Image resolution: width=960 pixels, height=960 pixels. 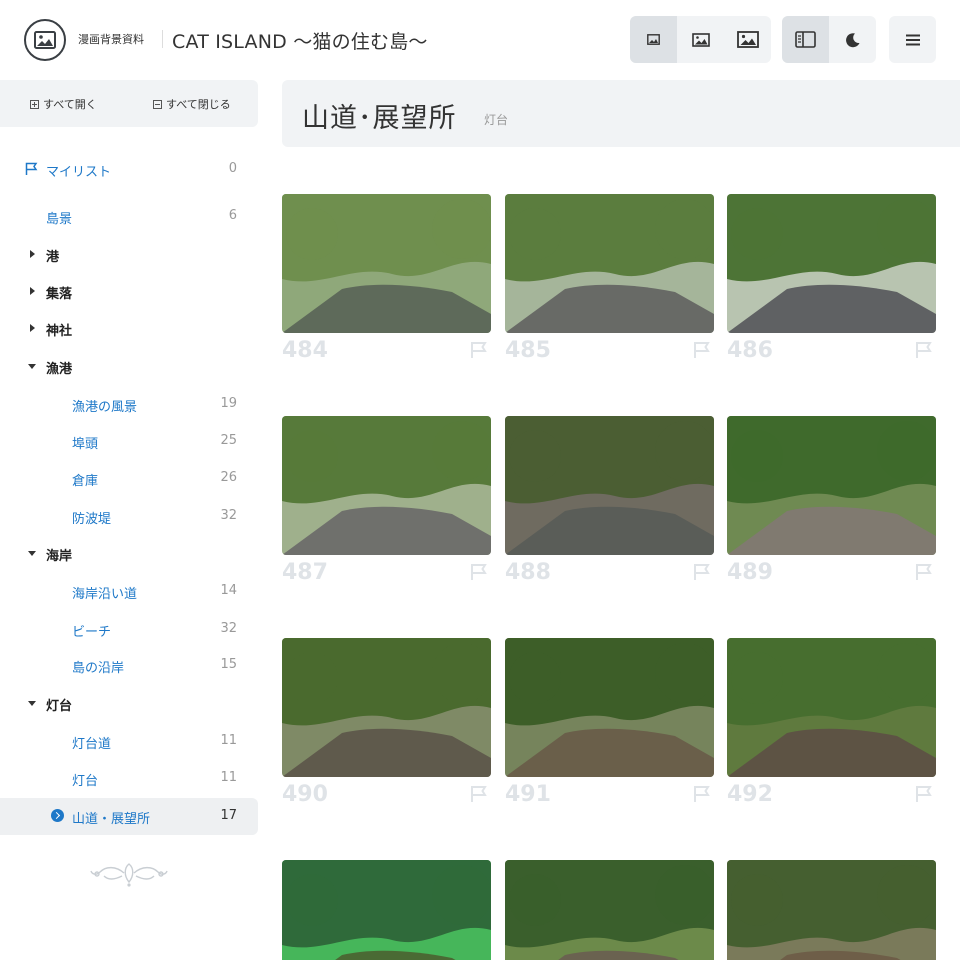 I want to click on menu-button, so click(x=912, y=39).